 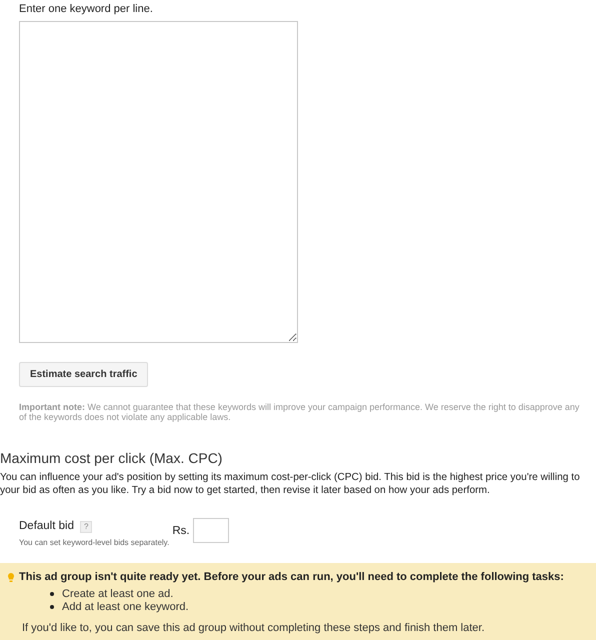 I want to click on section-title: Maximum cost per click (Max. CPC), so click(x=112, y=458).